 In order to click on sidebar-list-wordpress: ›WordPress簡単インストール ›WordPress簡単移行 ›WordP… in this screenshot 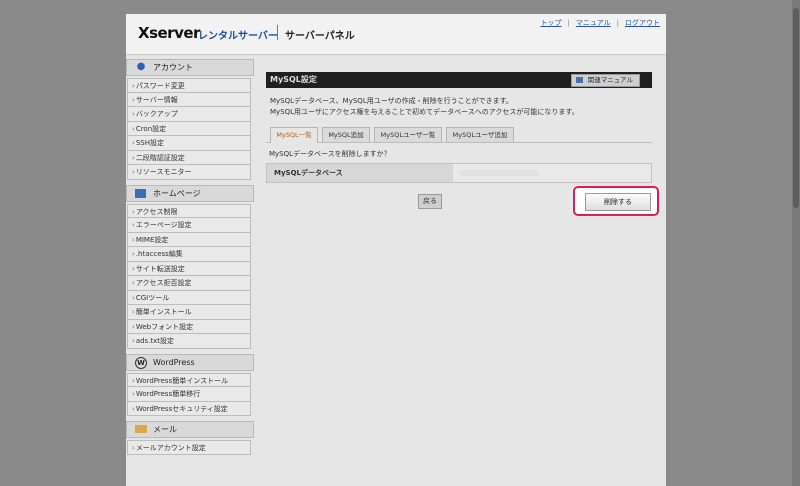, I will do `click(190, 394)`.